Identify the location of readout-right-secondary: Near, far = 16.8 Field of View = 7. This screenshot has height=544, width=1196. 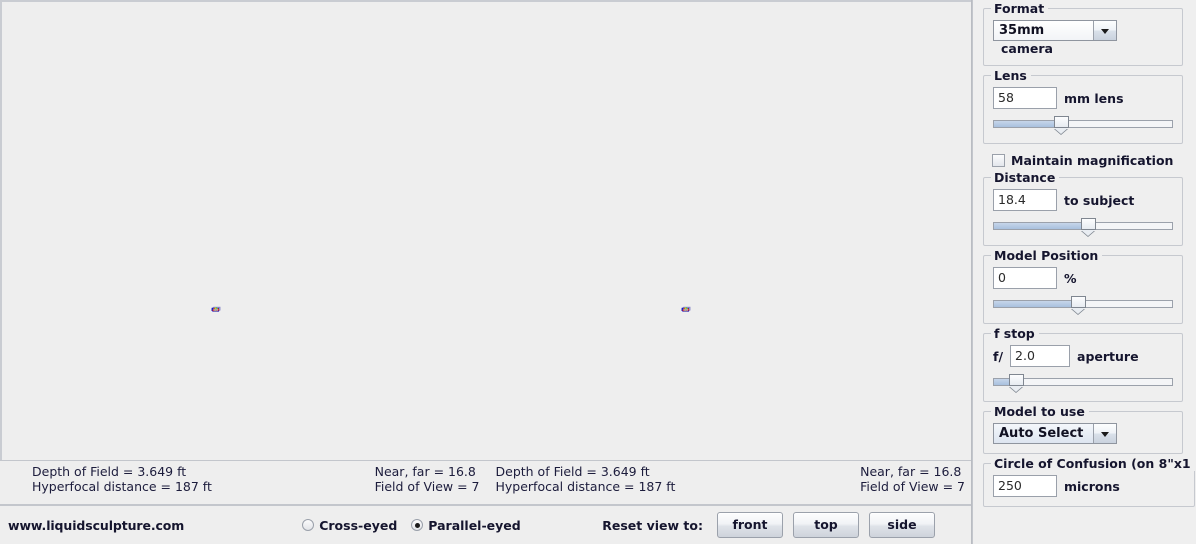
(915, 484).